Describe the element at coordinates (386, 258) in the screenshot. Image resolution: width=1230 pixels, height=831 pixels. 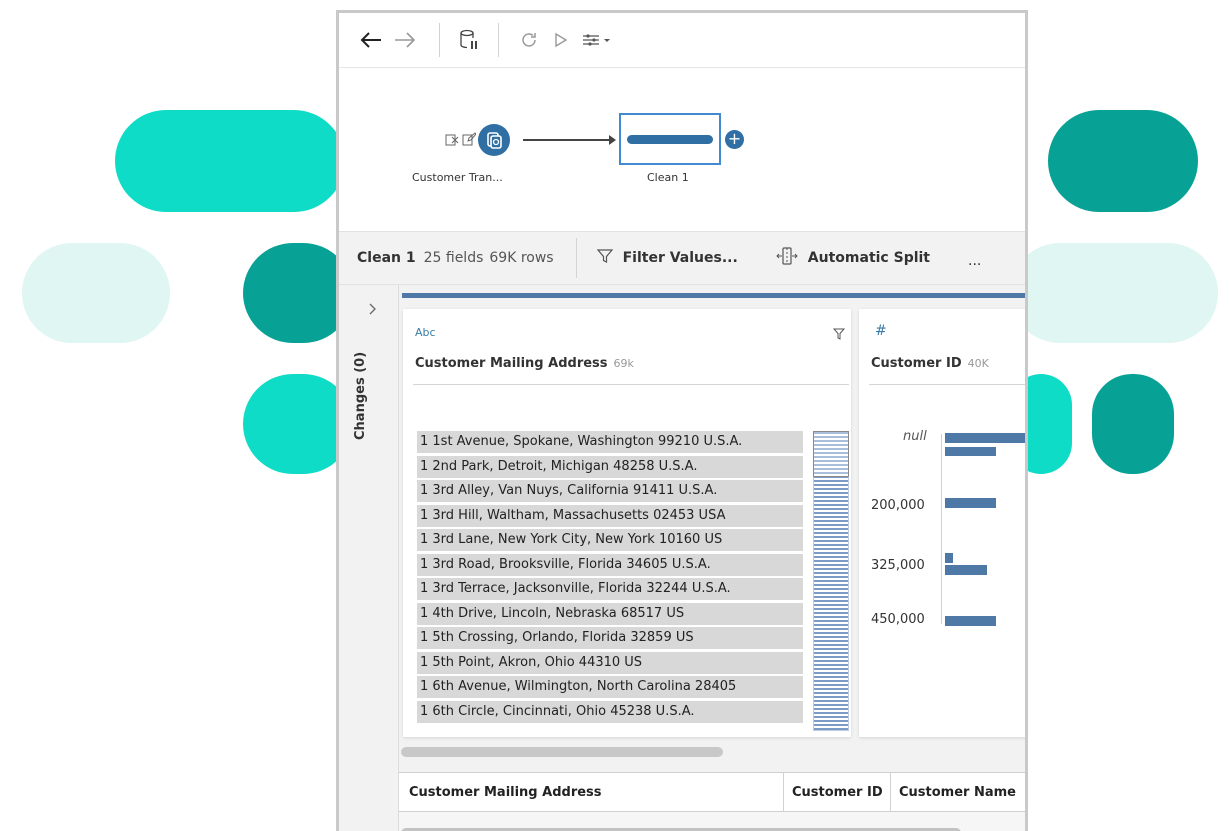
I see `step-name: Clean 1` at that location.